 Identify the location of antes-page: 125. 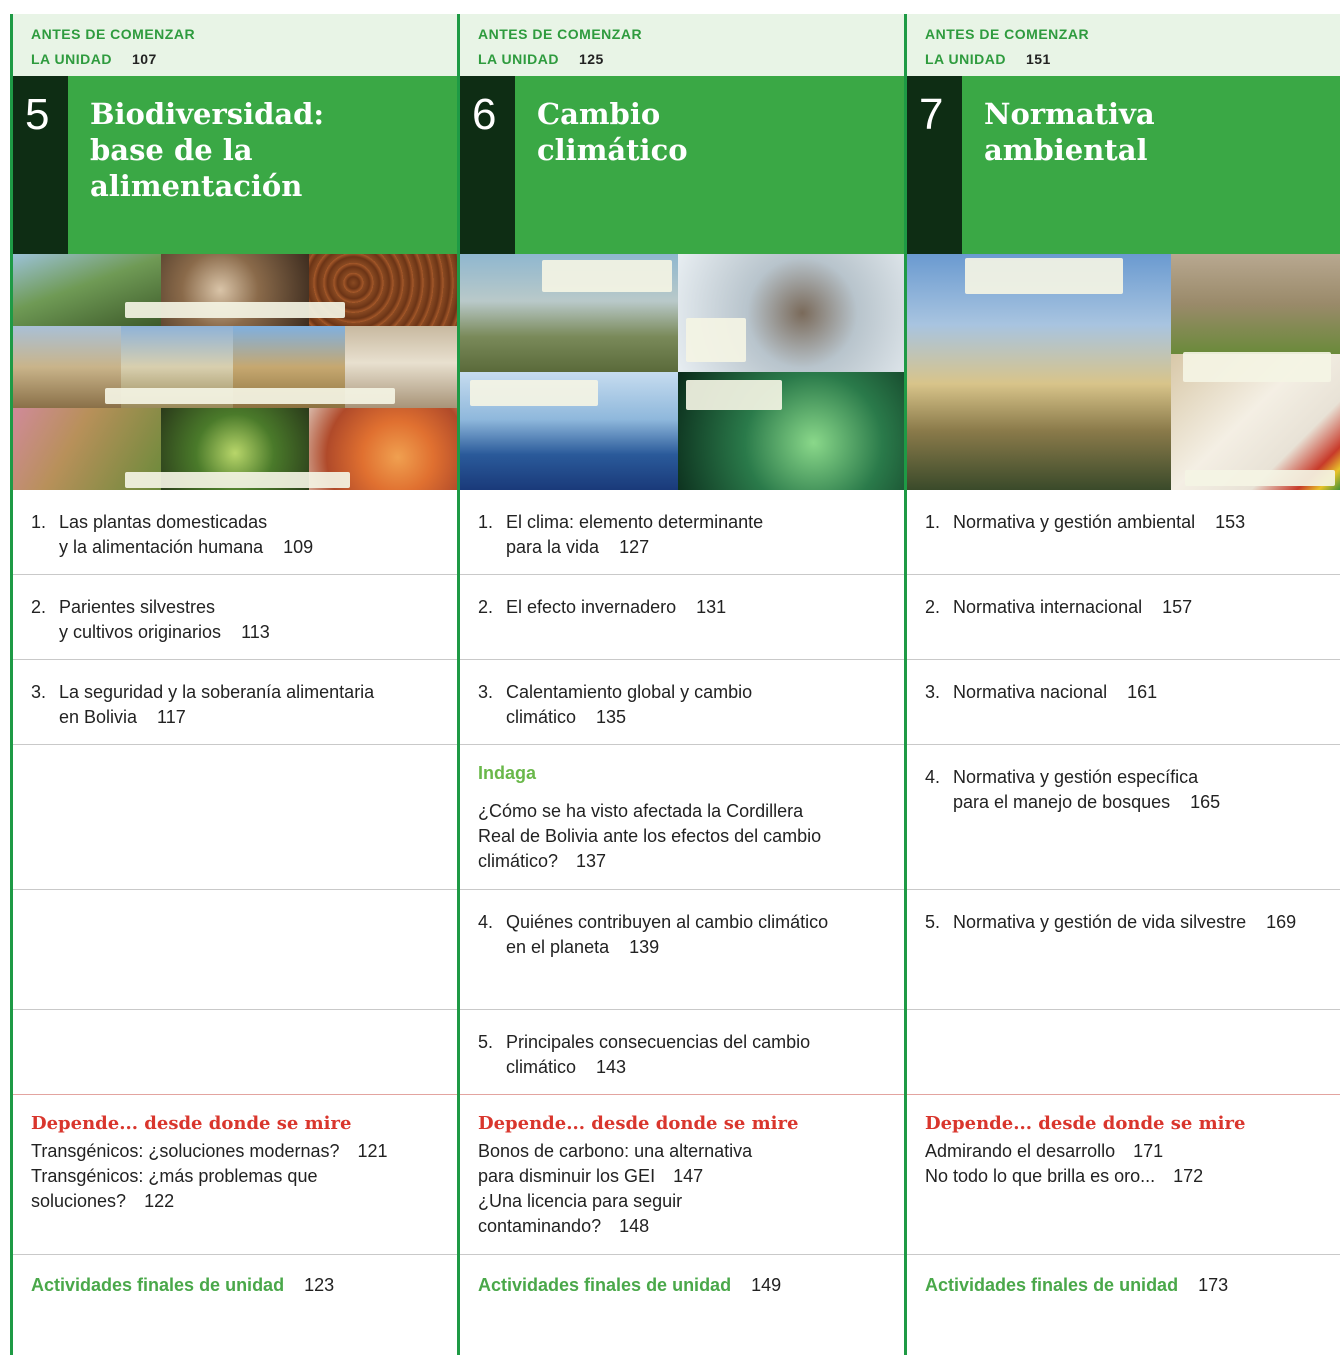
(591, 59).